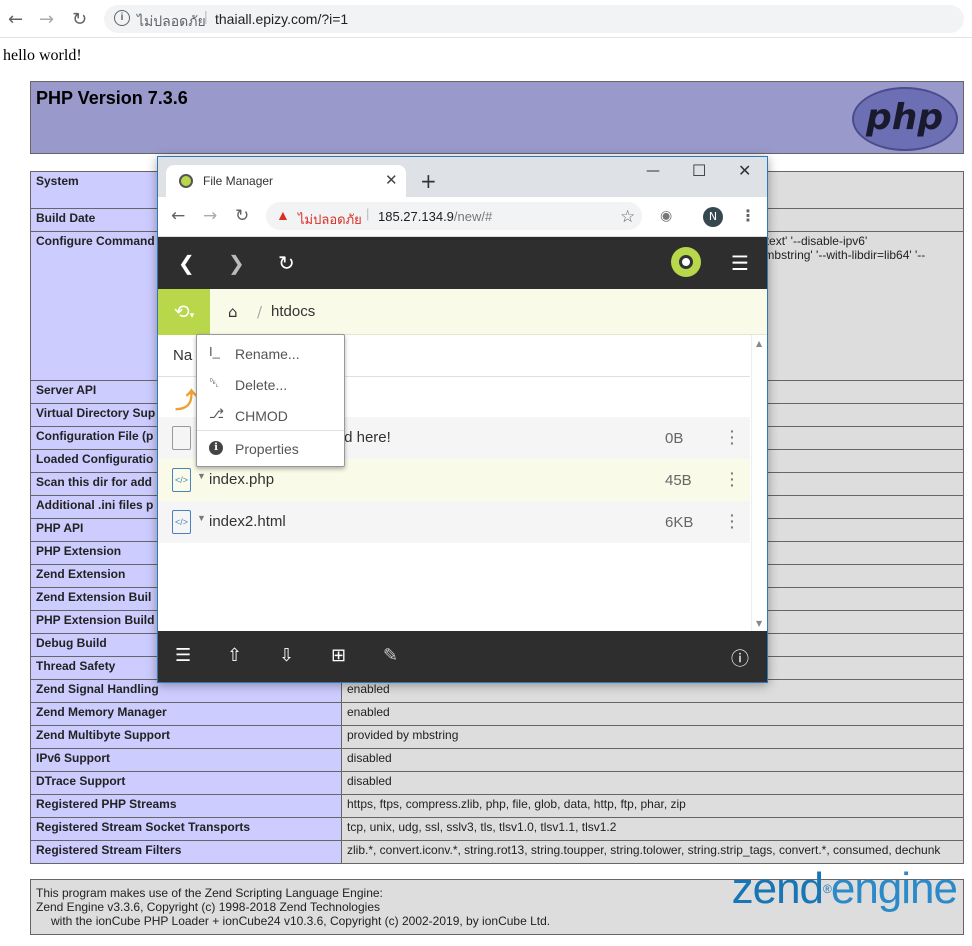 The width and height of the screenshot is (972, 946). I want to click on minimize-icon: —, so click(653, 171).